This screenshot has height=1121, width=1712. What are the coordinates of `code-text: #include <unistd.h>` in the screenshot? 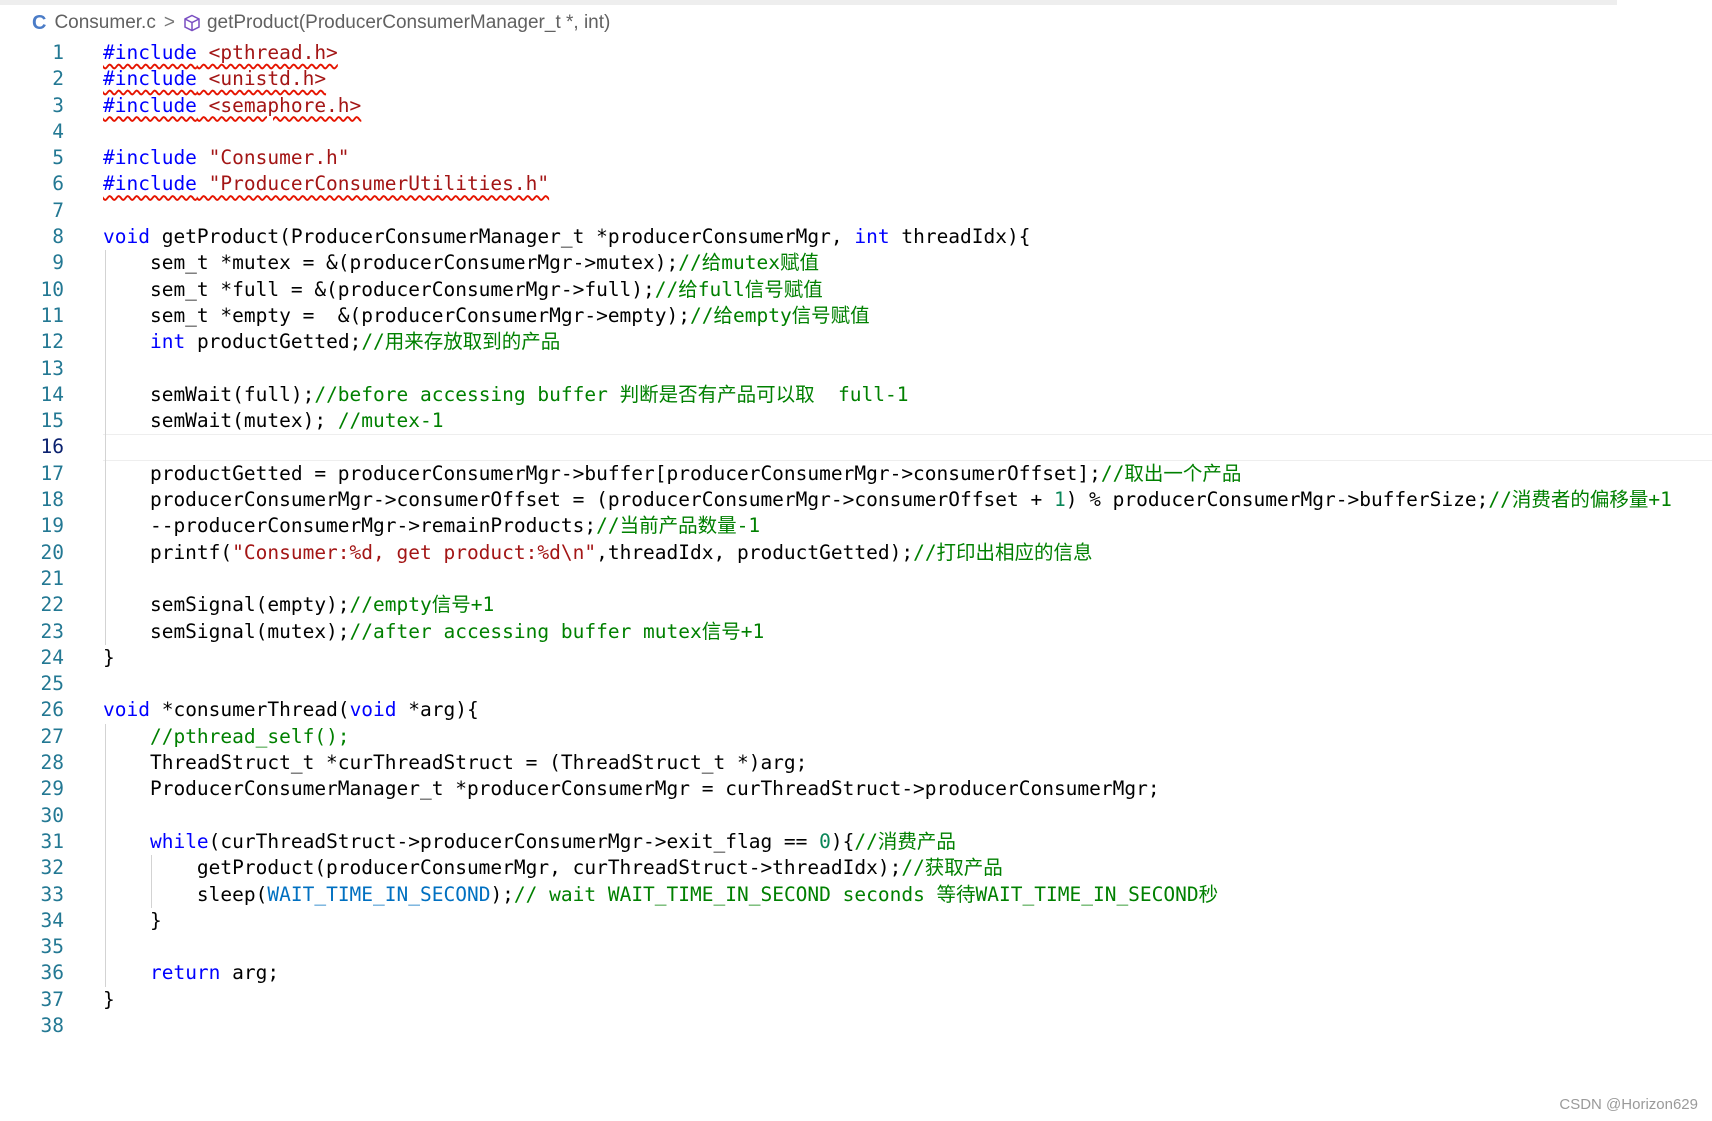 It's located at (214, 79).